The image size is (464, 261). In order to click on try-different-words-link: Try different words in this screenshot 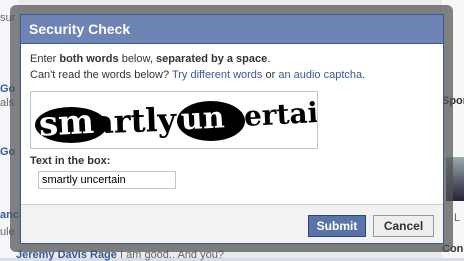, I will do `click(217, 75)`.